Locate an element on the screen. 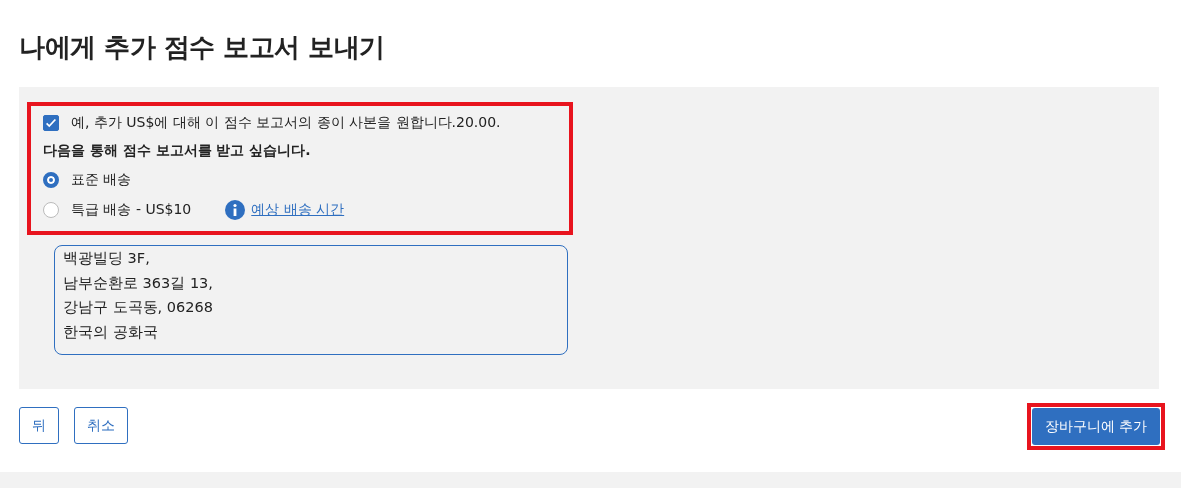 The height and width of the screenshot is (488, 1181). radio-label: 표준 배송 is located at coordinates (101, 180).